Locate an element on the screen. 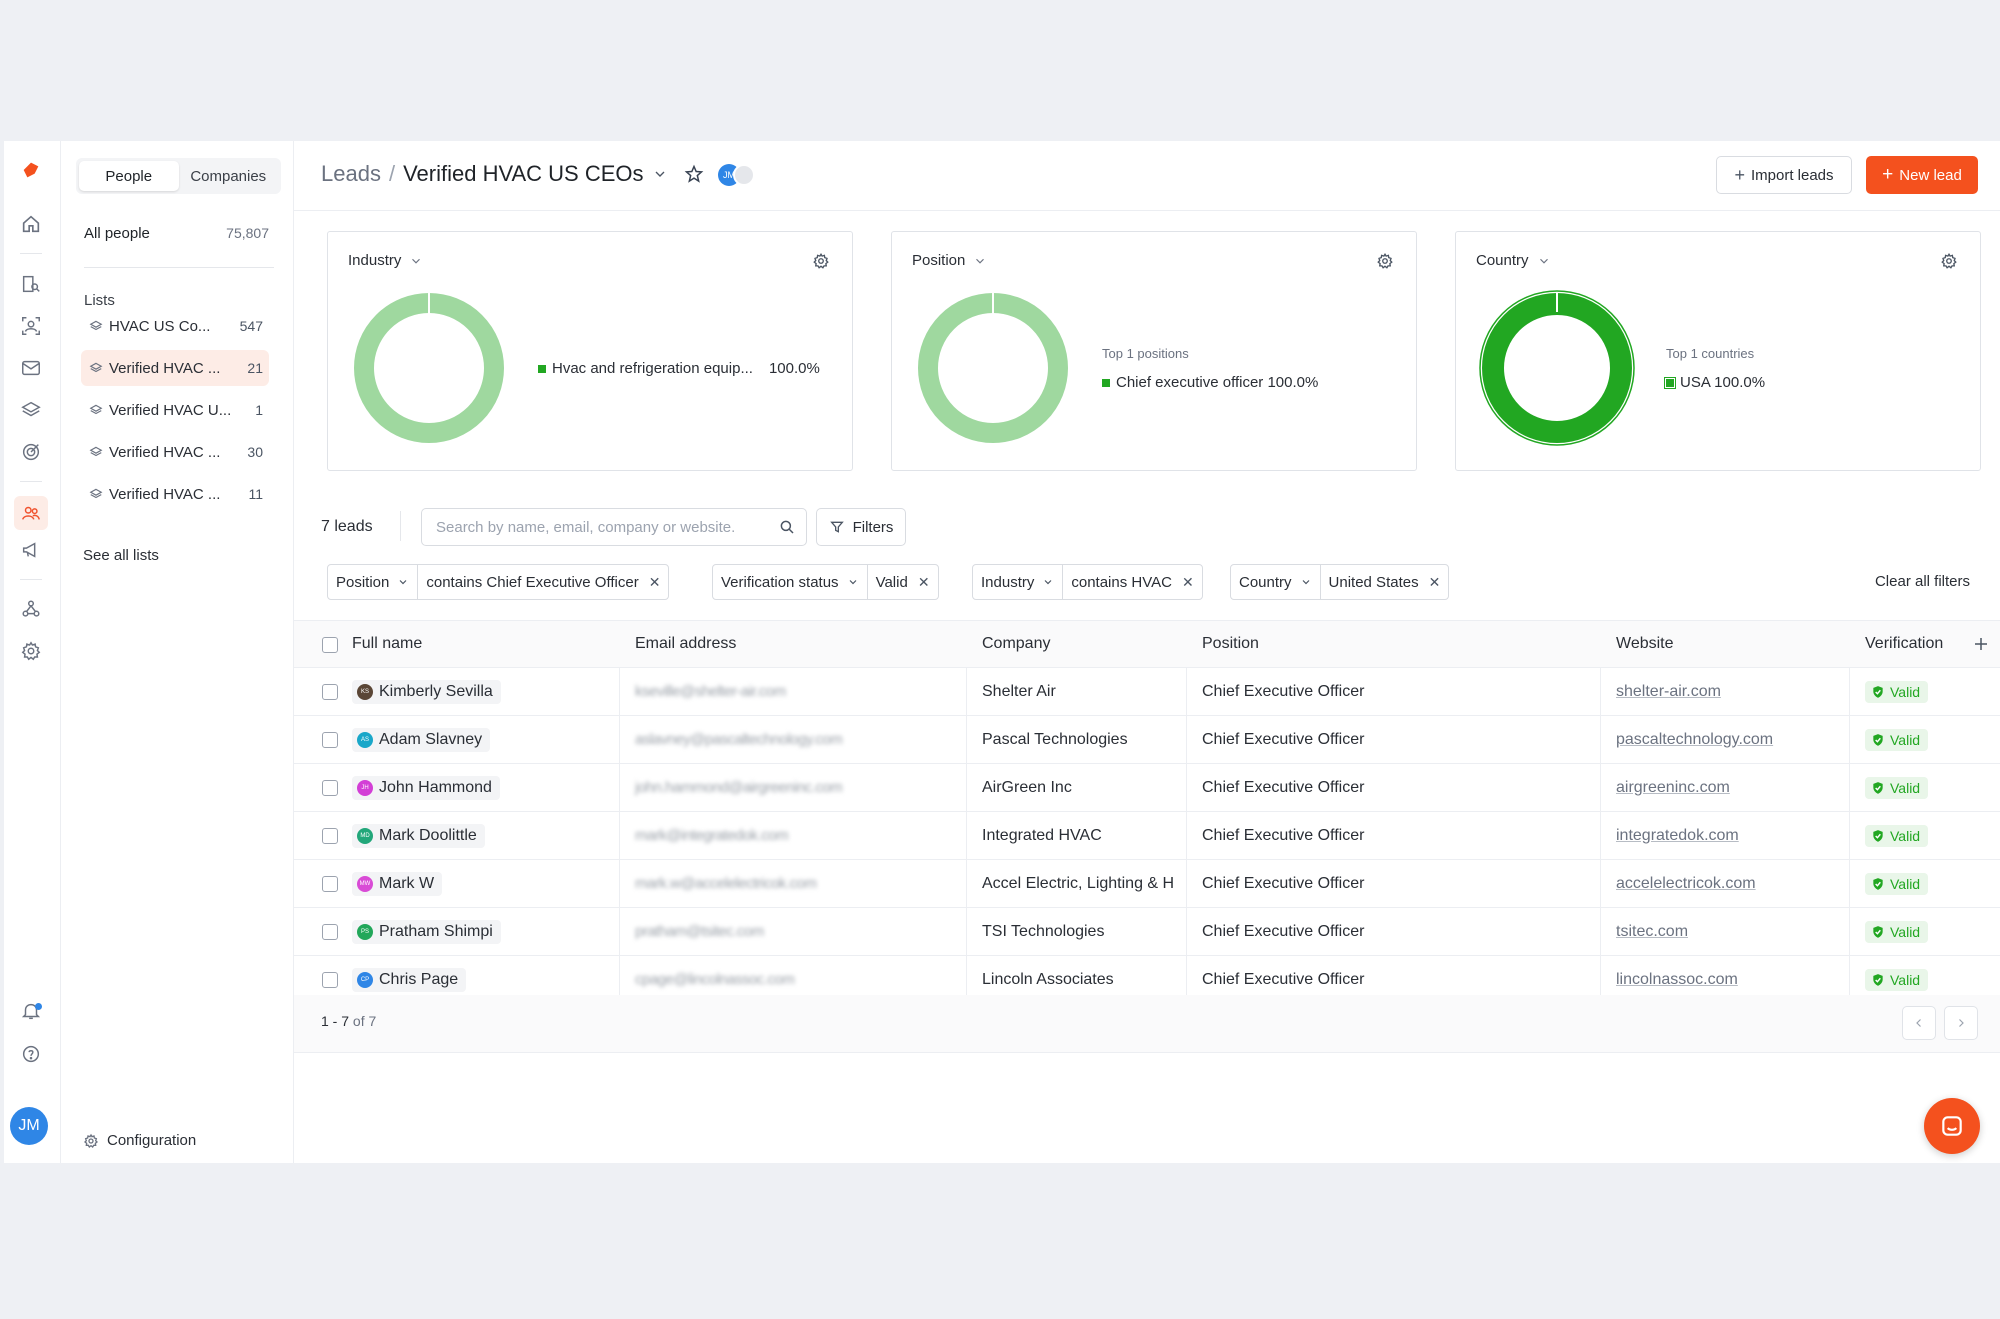 The height and width of the screenshot is (1319, 2000). name-pill: PS Pratham Shimpi is located at coordinates (426, 931).